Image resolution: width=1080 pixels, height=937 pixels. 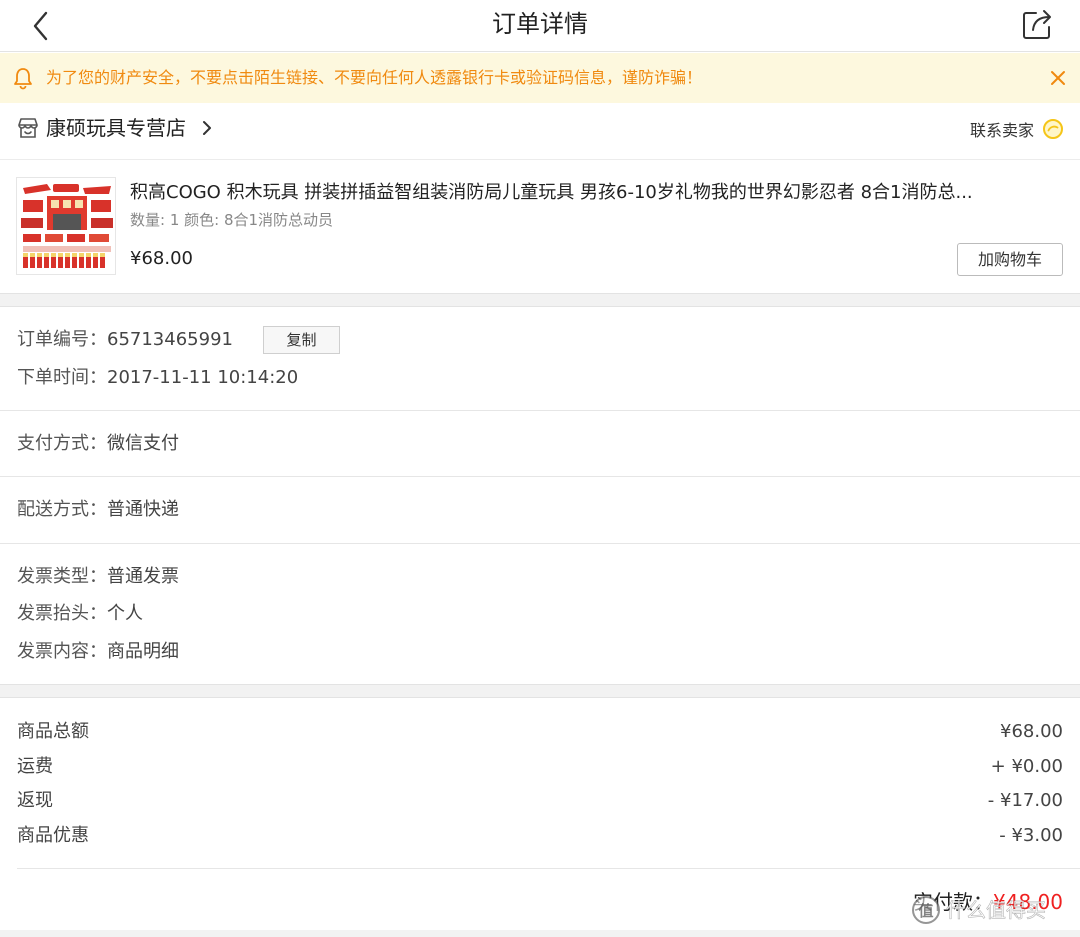 I want to click on amount-row: 商品总额 ¥68.00, so click(x=540, y=732).